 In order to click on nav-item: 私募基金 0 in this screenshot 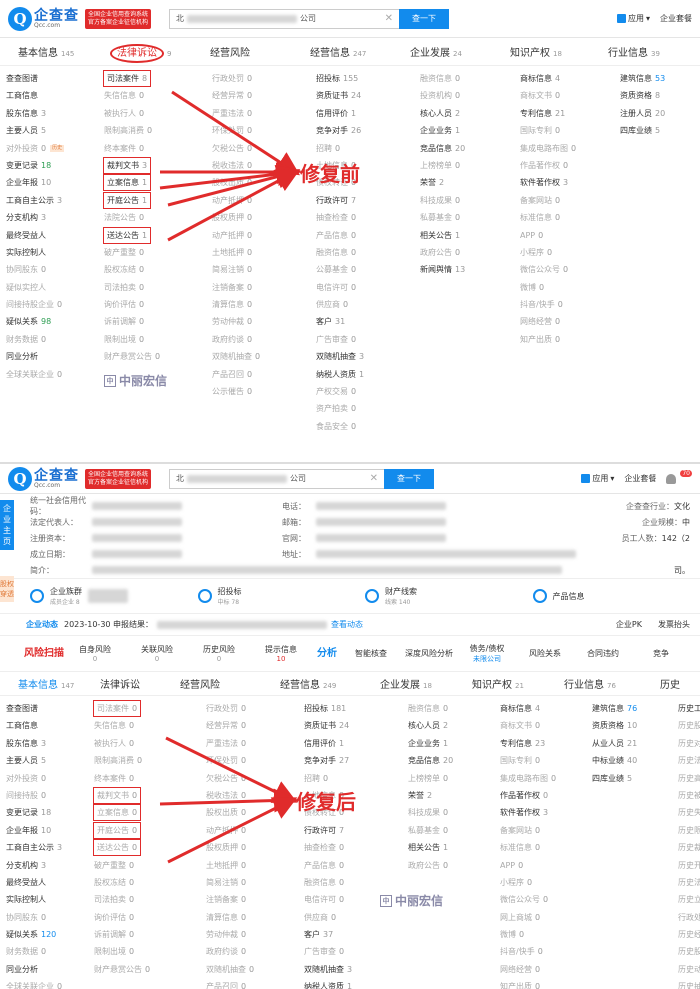, I will do `click(454, 830)`.